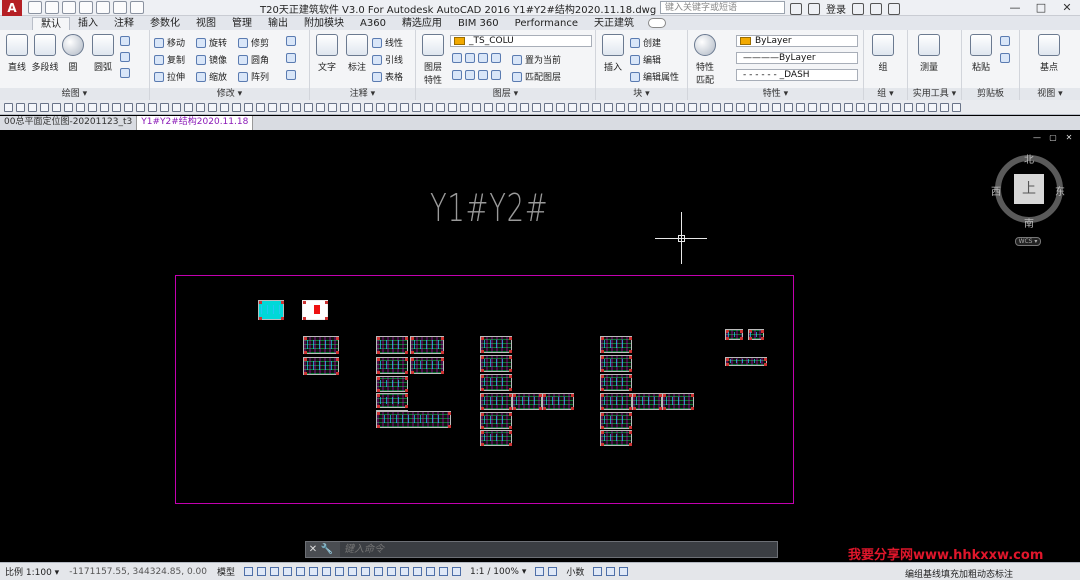 This screenshot has height=580, width=1080. Describe the element at coordinates (313, 549) in the screenshot. I see `command-close-button: ✕` at that location.